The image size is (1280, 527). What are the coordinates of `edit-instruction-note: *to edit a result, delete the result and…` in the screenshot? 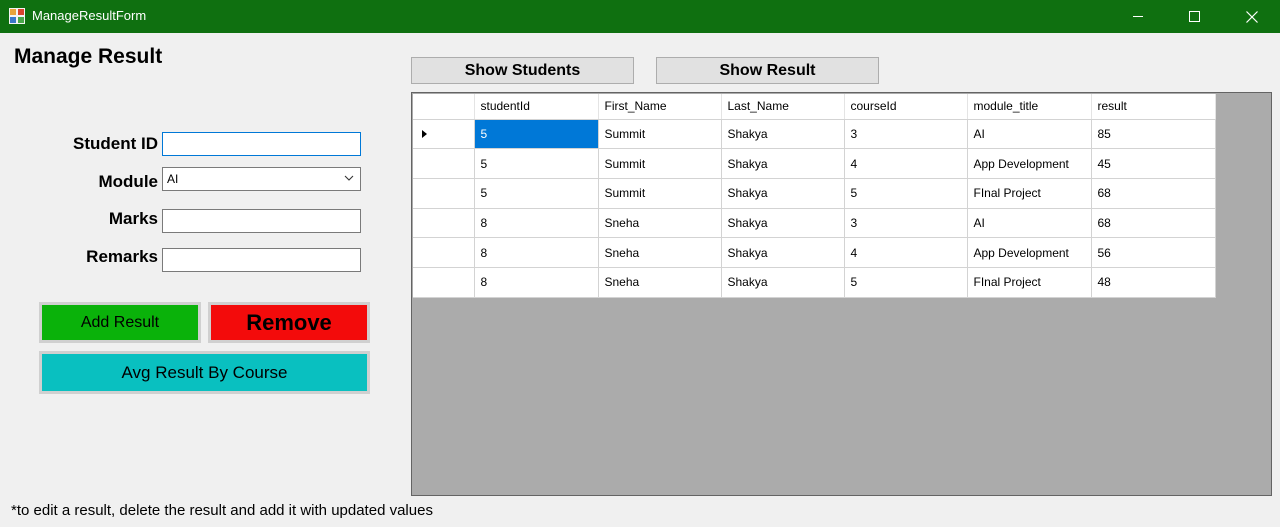 It's located at (222, 510).